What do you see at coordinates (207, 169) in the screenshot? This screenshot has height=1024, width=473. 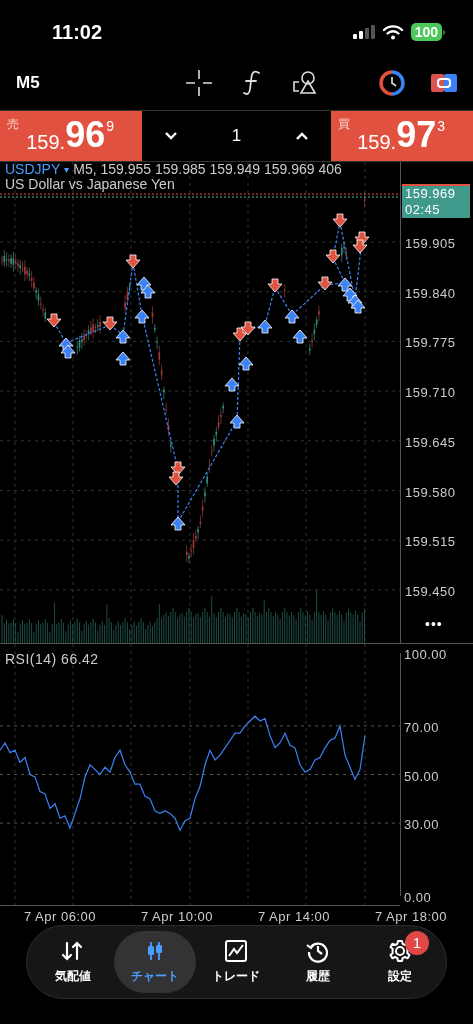 I see `ohlc-text: M5, 159.955 159.985 159.949 159.969 406` at bounding box center [207, 169].